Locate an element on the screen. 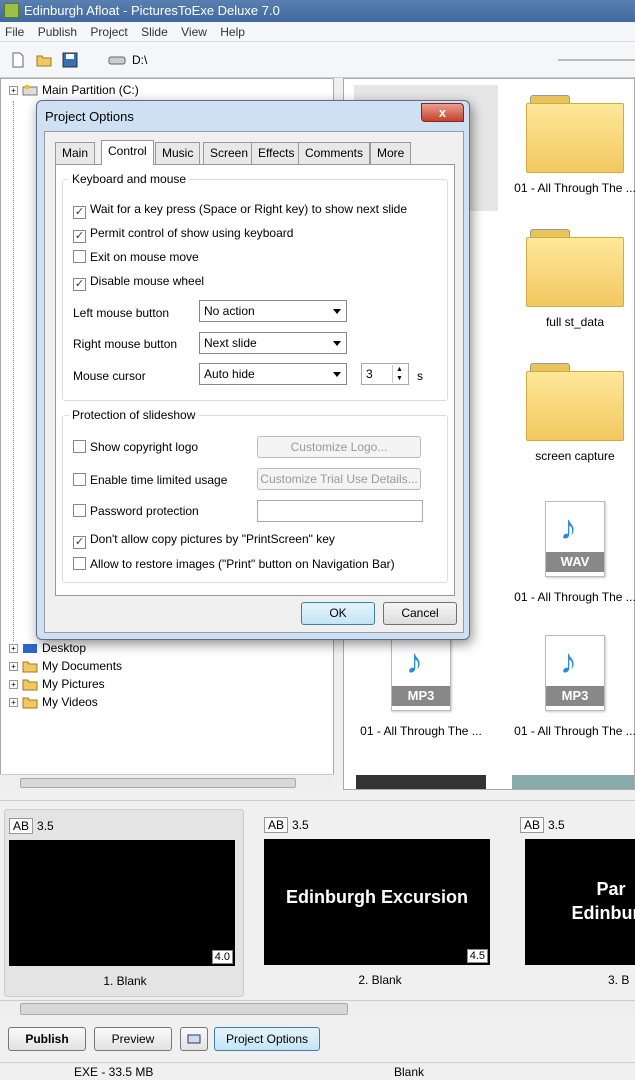 The height and width of the screenshot is (1080, 635). slide-header: AB 3.5 is located at coordinates (542, 825).